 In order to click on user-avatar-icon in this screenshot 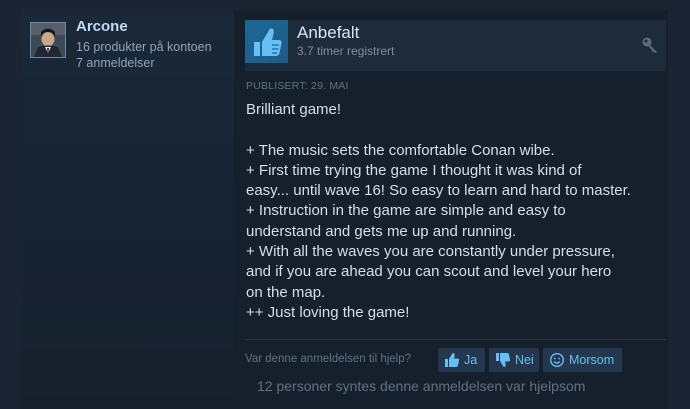, I will do `click(48, 40)`.